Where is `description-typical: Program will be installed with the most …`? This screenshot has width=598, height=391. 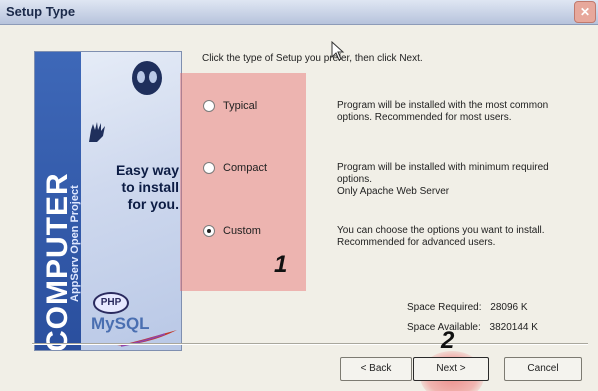
description-typical: Program will be installed with the most … is located at coordinates (462, 112).